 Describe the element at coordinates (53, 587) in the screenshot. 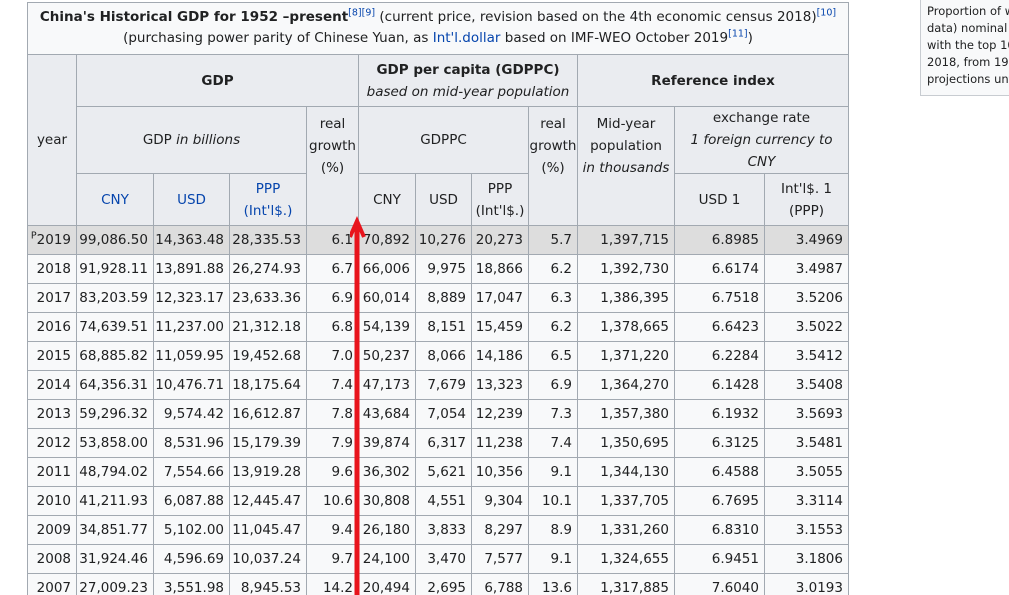

I see `year-value: 2007` at that location.